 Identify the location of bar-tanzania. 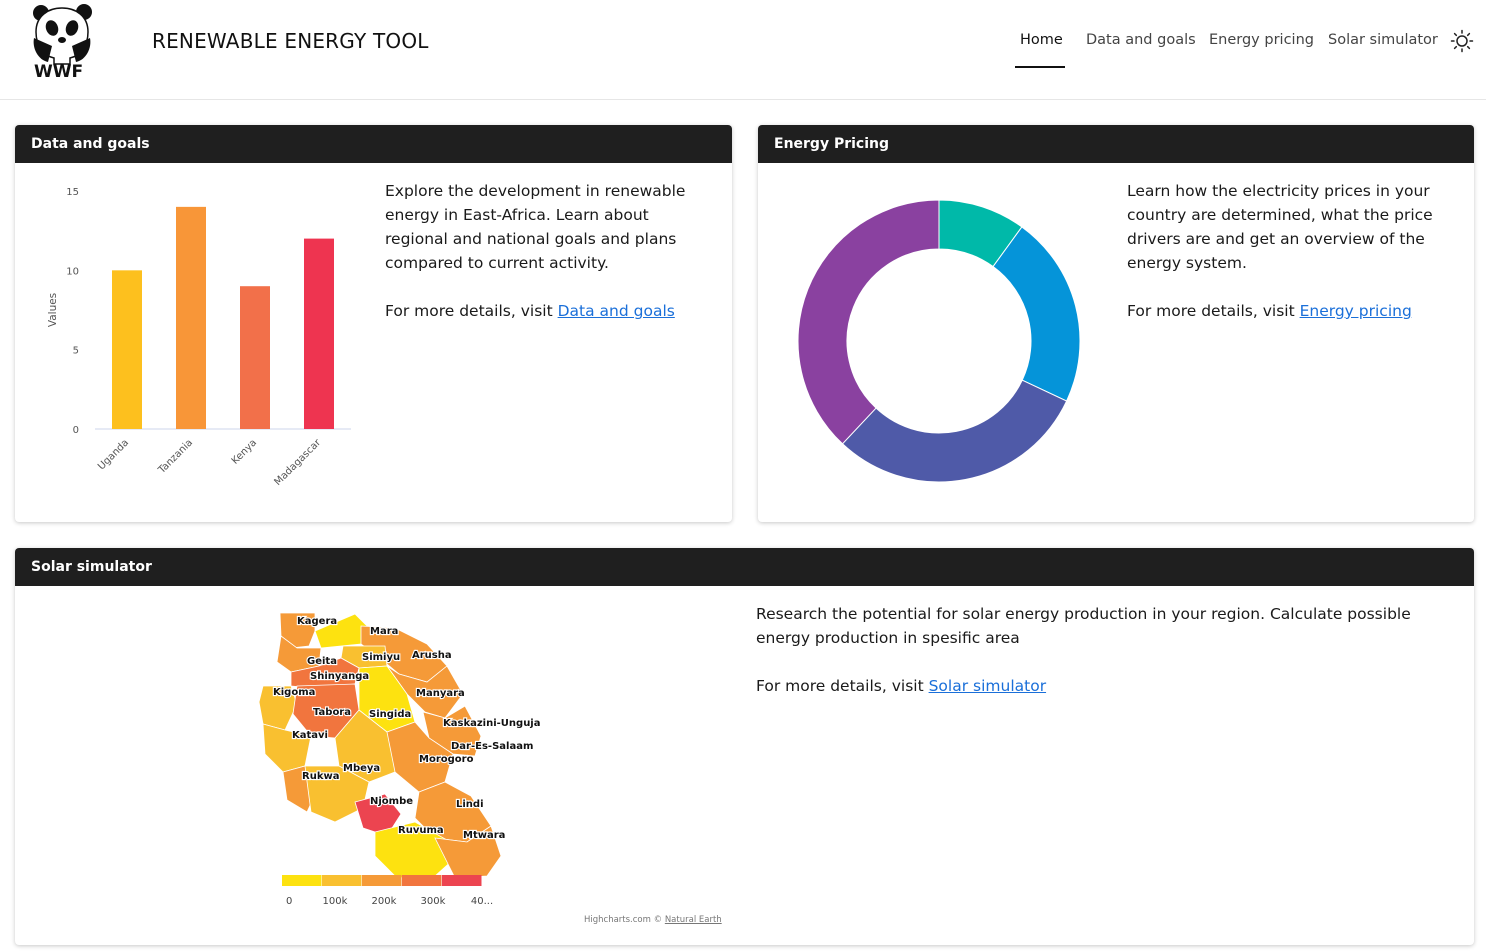
(191, 317).